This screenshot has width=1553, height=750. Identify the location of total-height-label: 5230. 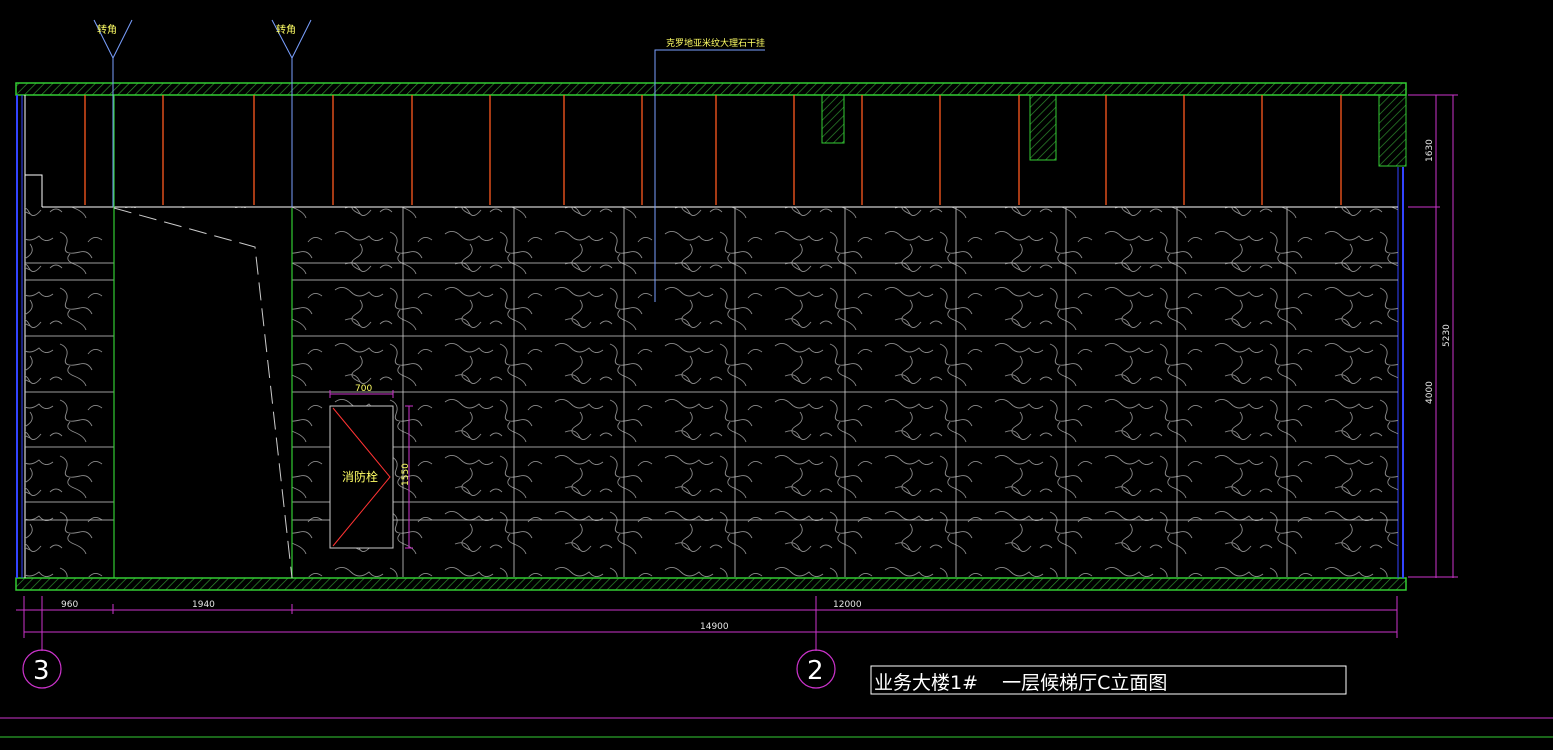
(1447, 335).